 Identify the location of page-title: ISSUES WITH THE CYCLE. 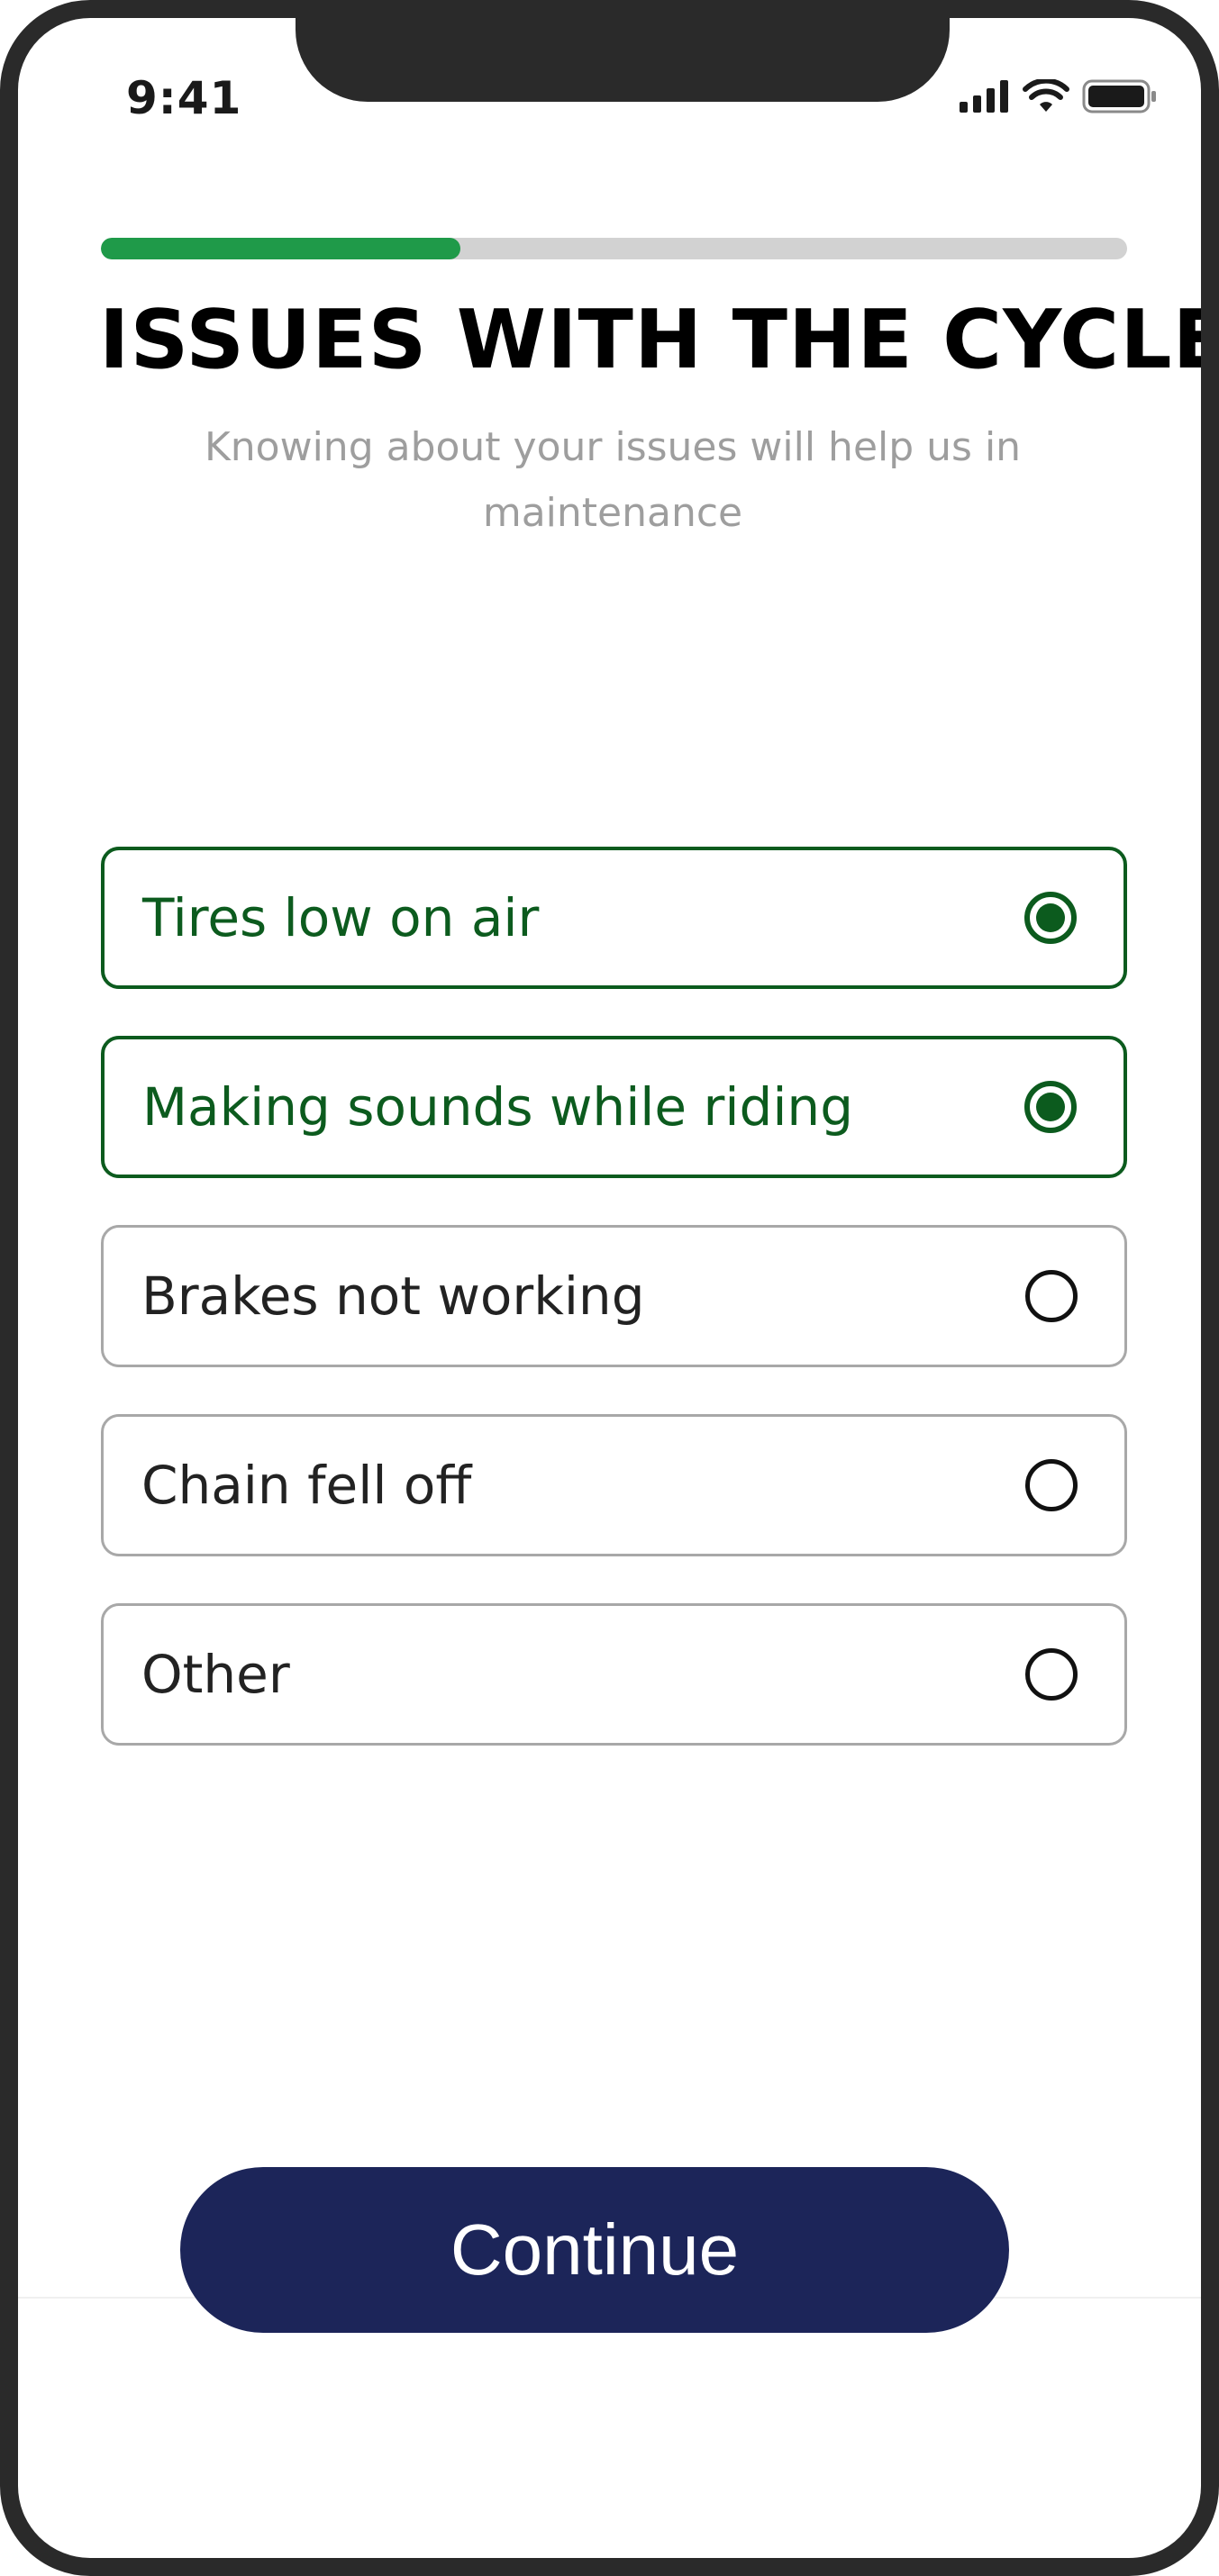
(659, 340).